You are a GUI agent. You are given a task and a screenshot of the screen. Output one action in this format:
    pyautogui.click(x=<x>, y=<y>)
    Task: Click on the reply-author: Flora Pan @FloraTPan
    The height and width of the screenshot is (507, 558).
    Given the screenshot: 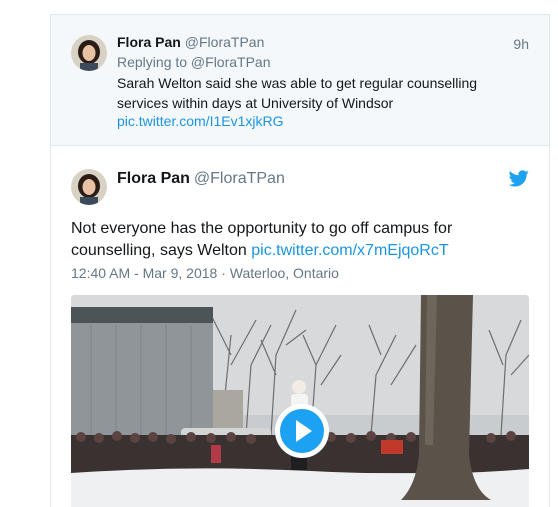 What is the action you would take?
    pyautogui.click(x=190, y=42)
    